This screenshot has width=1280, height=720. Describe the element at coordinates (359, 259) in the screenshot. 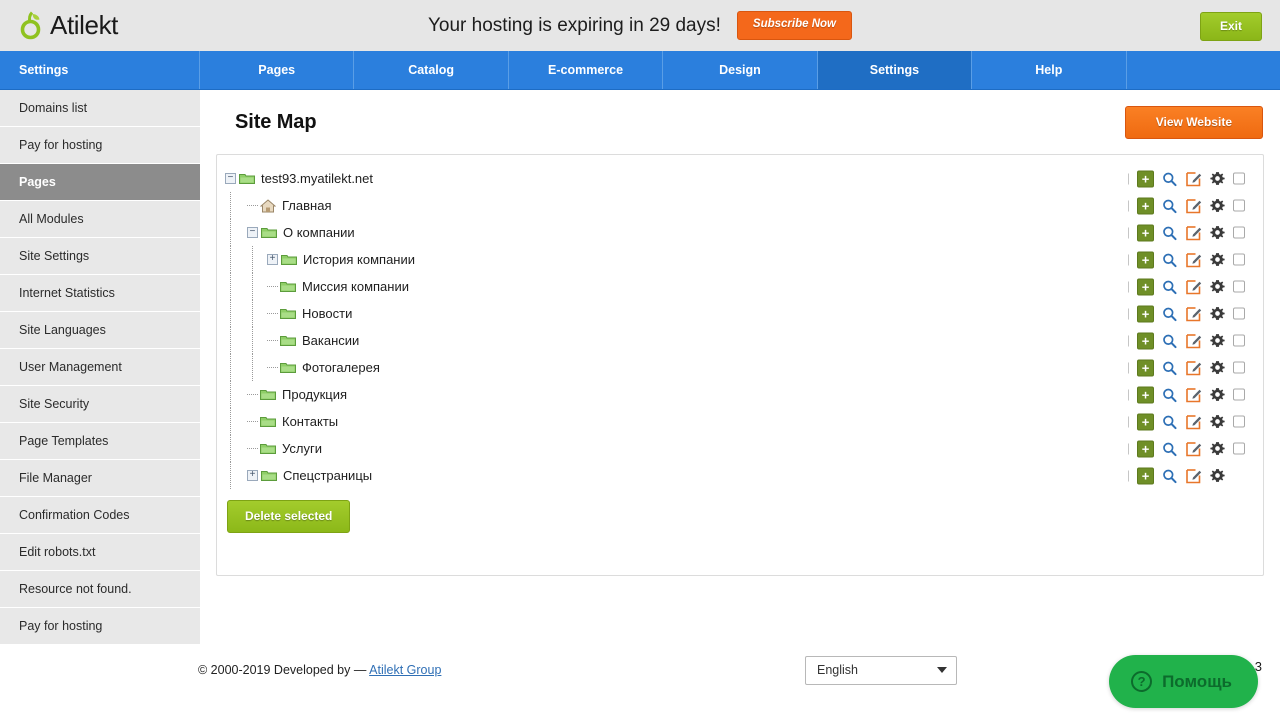

I see `sitemap-node-label: История компании` at that location.